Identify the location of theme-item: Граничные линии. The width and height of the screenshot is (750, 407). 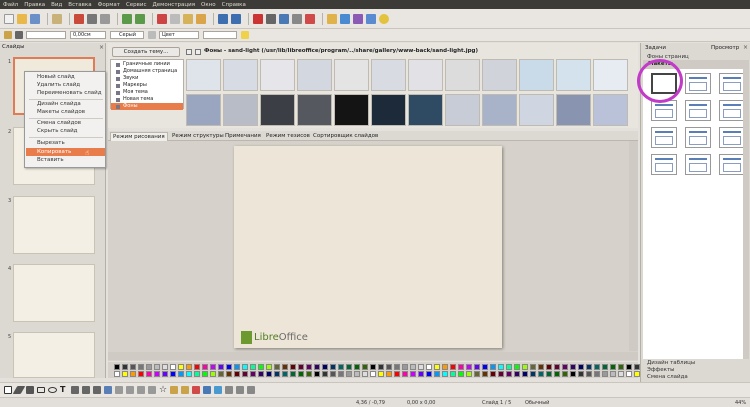
(147, 64).